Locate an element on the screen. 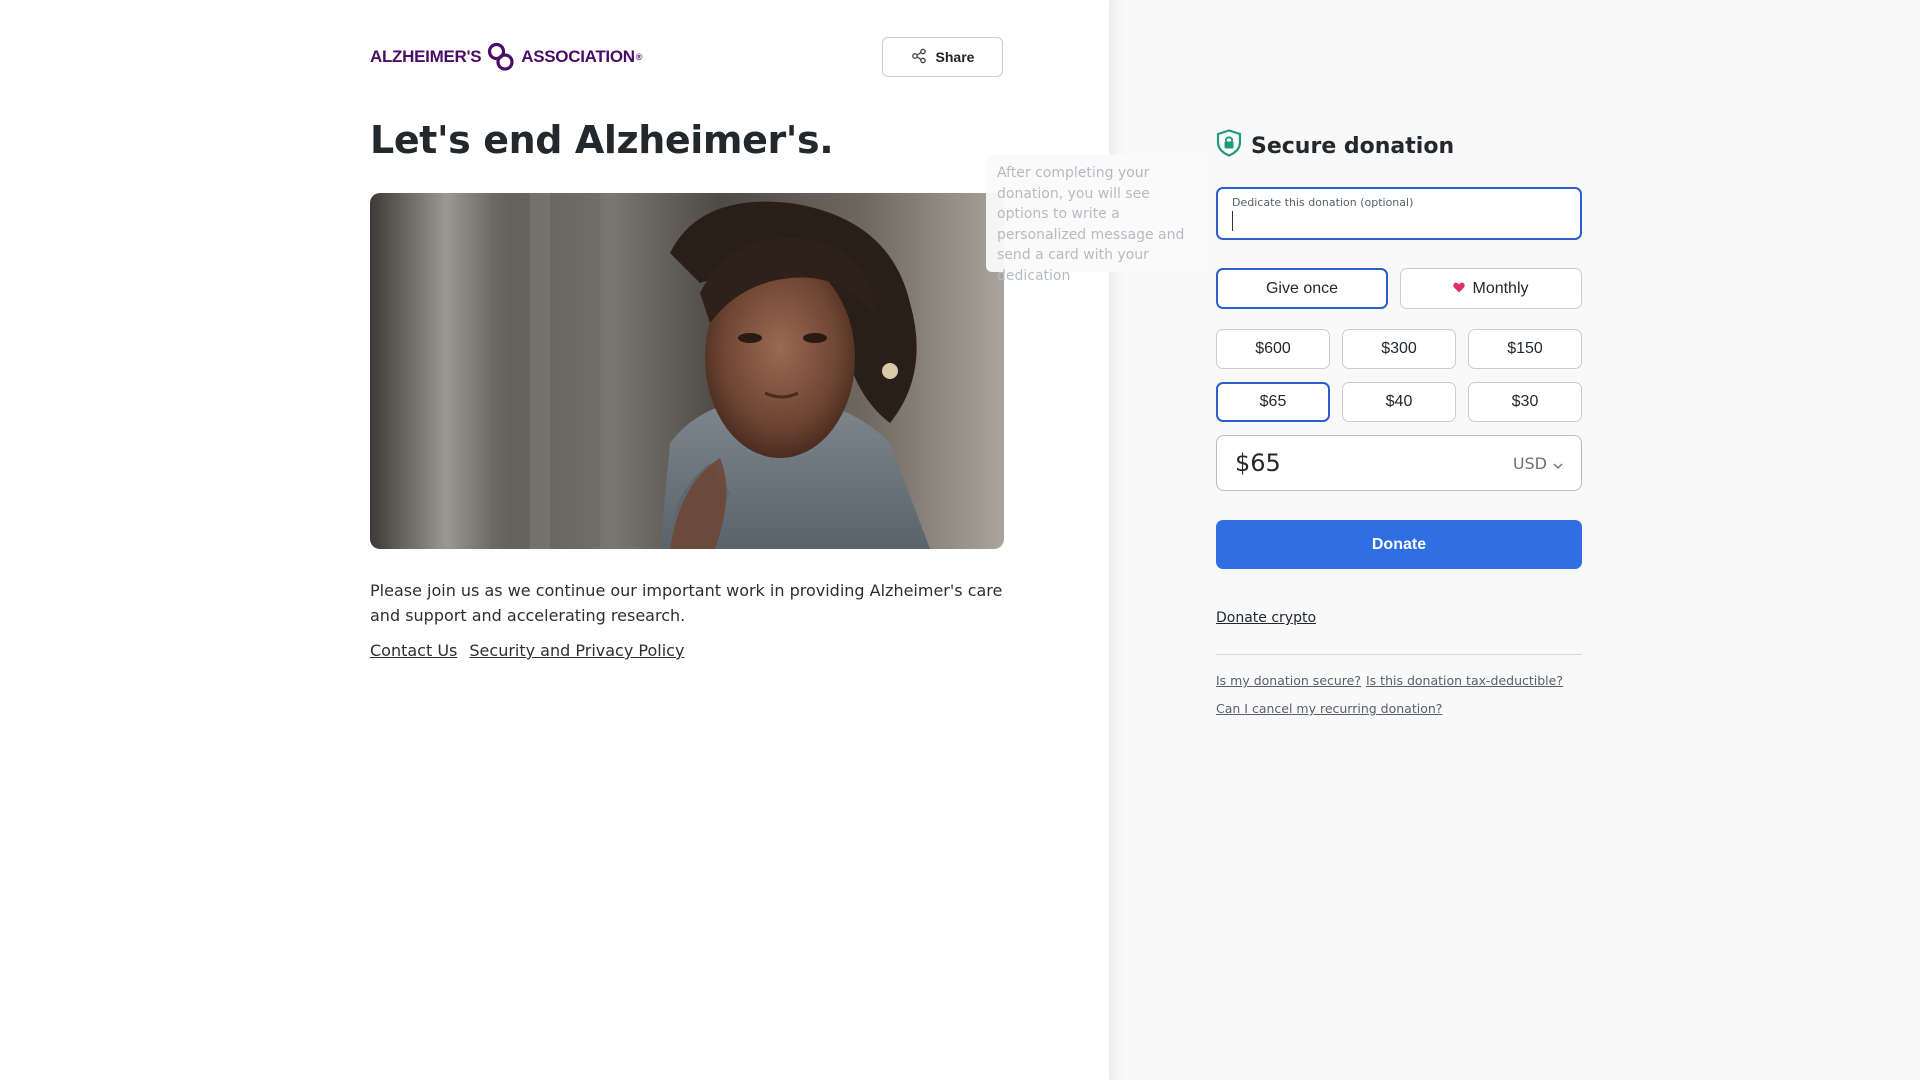 The width and height of the screenshot is (1920, 1080). custom-amount-field: $65 USD is located at coordinates (1399, 463).